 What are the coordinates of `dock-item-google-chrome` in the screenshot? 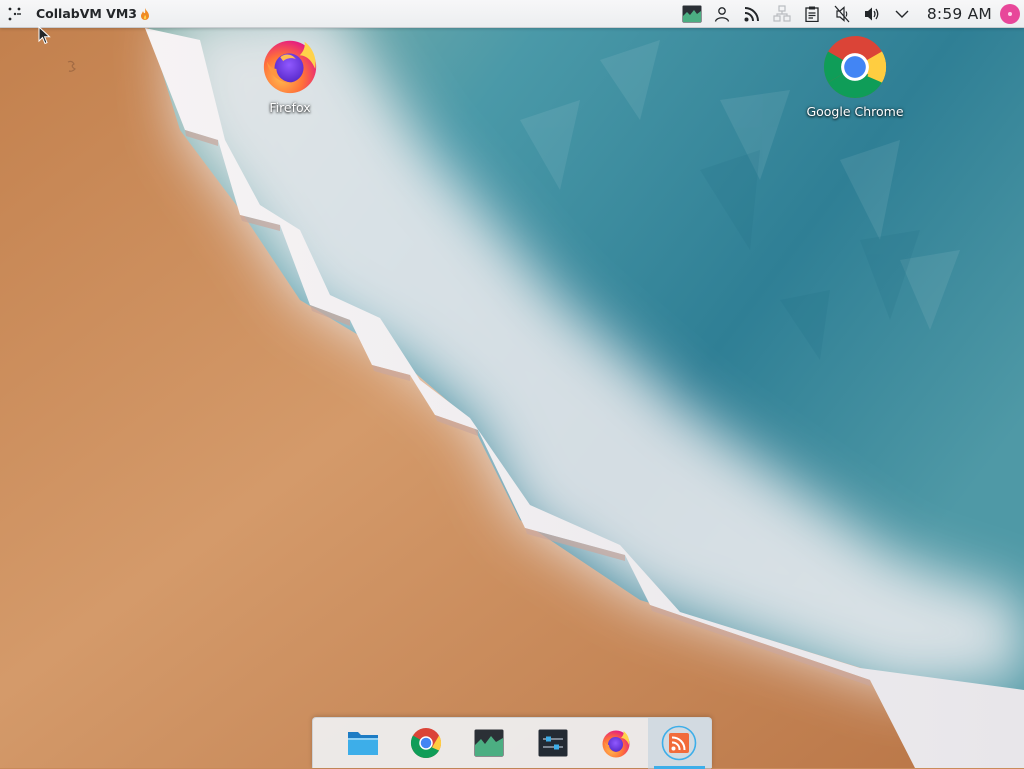 It's located at (425, 743).